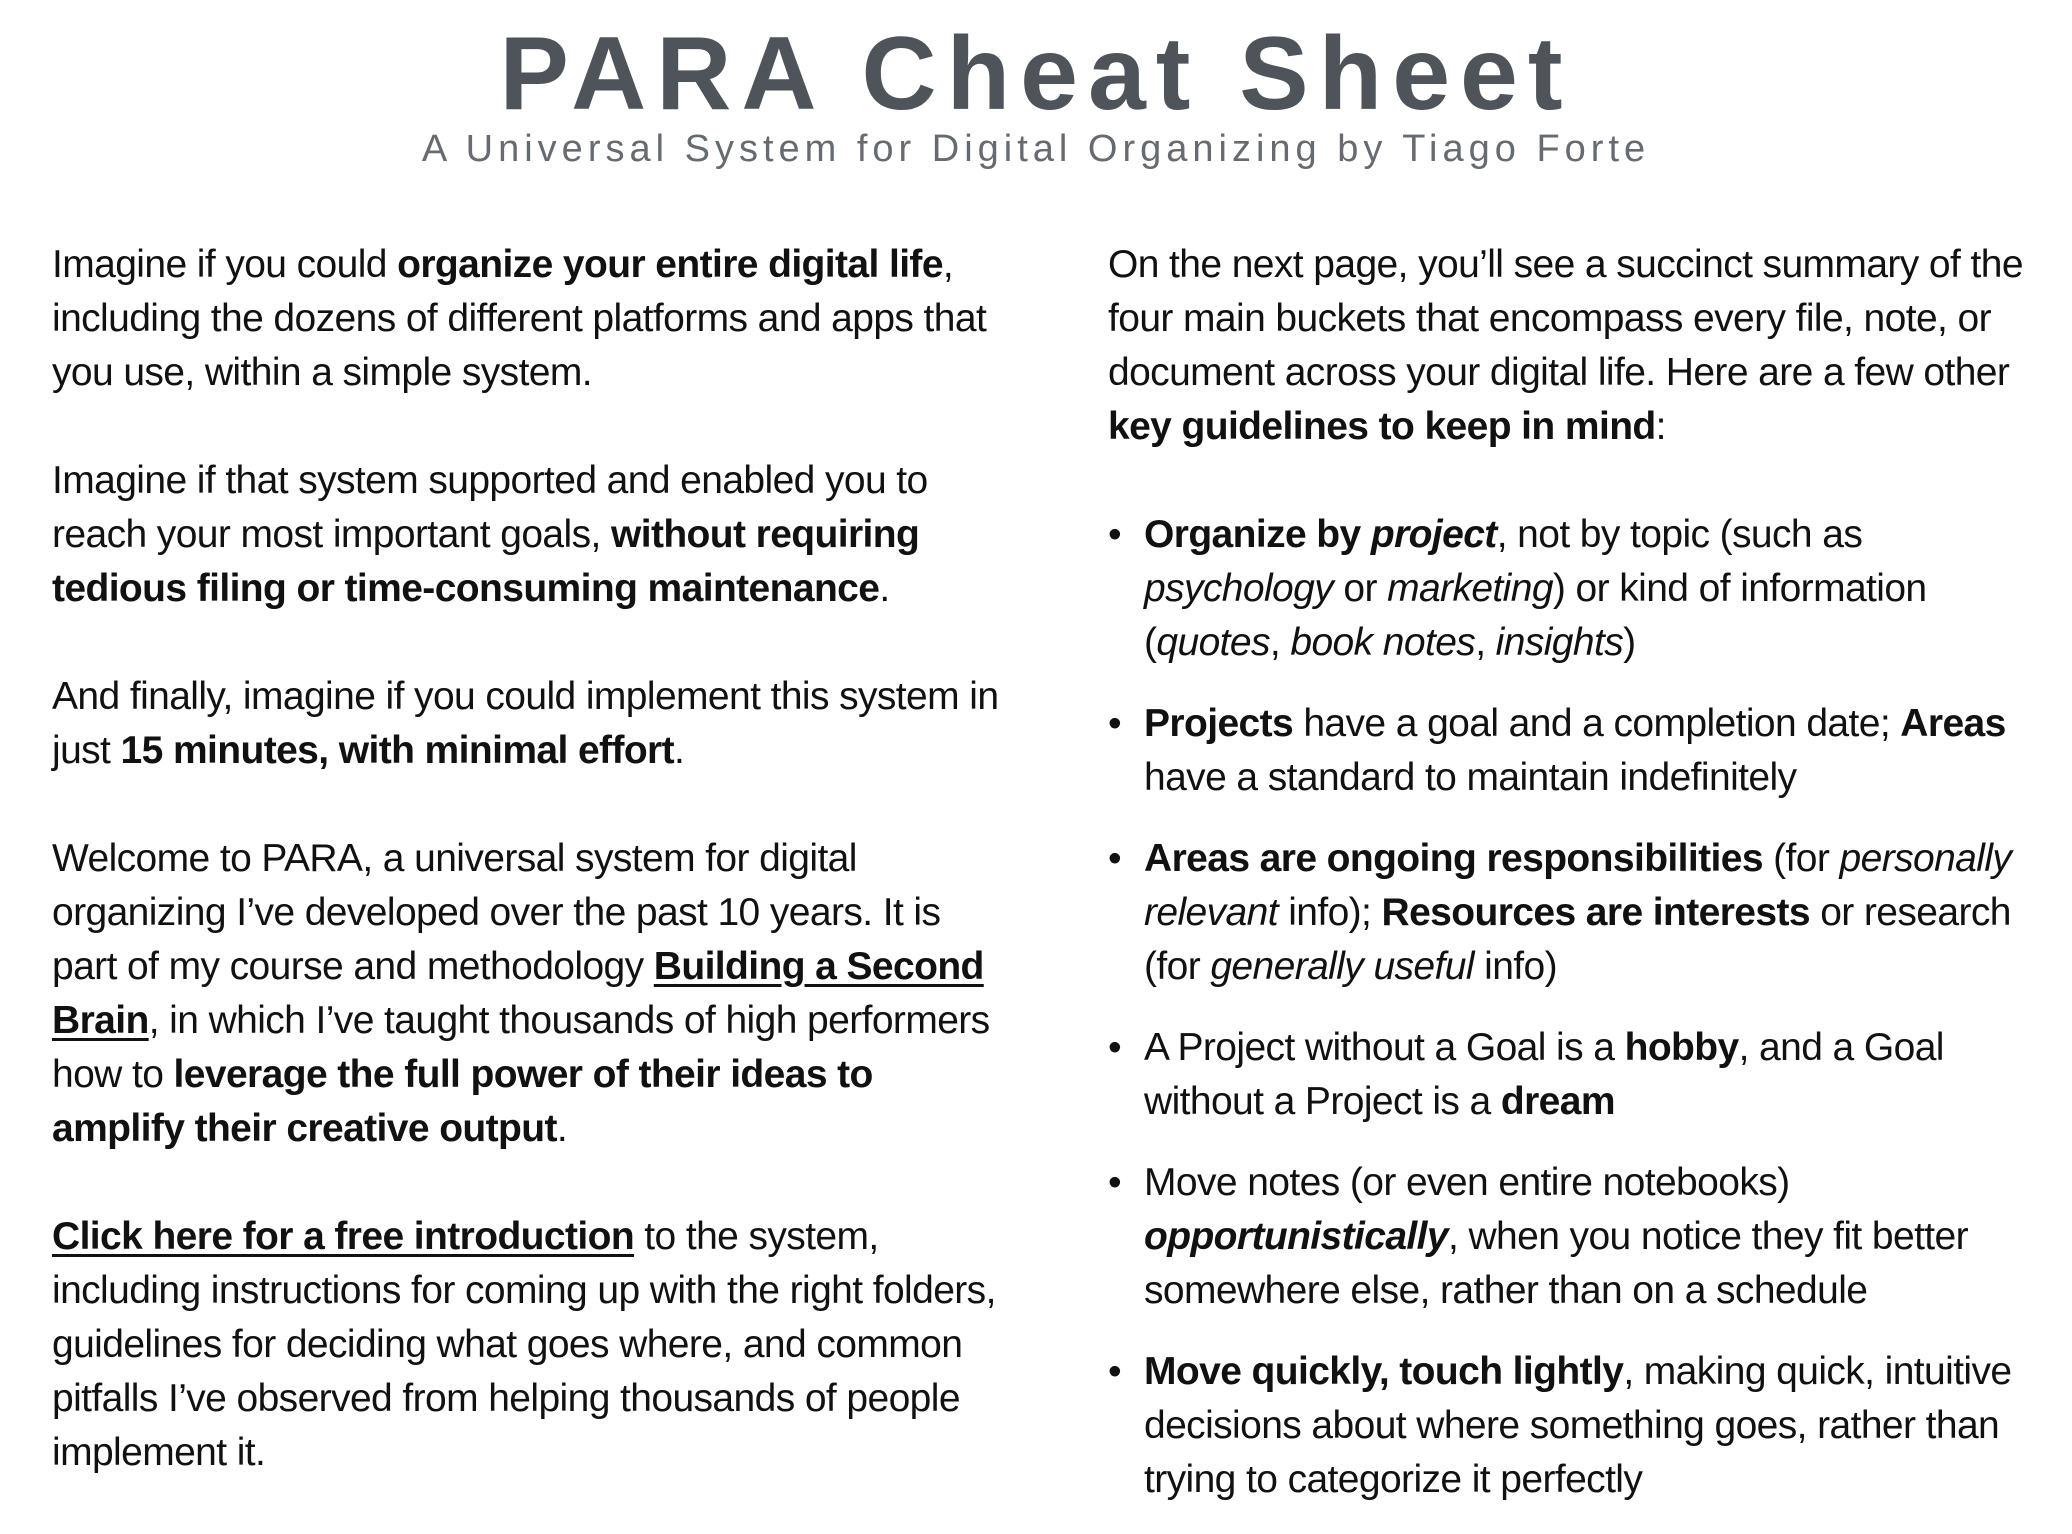 The height and width of the screenshot is (1534, 2072). What do you see at coordinates (1433, 534) in the screenshot?
I see `emphasis: project` at bounding box center [1433, 534].